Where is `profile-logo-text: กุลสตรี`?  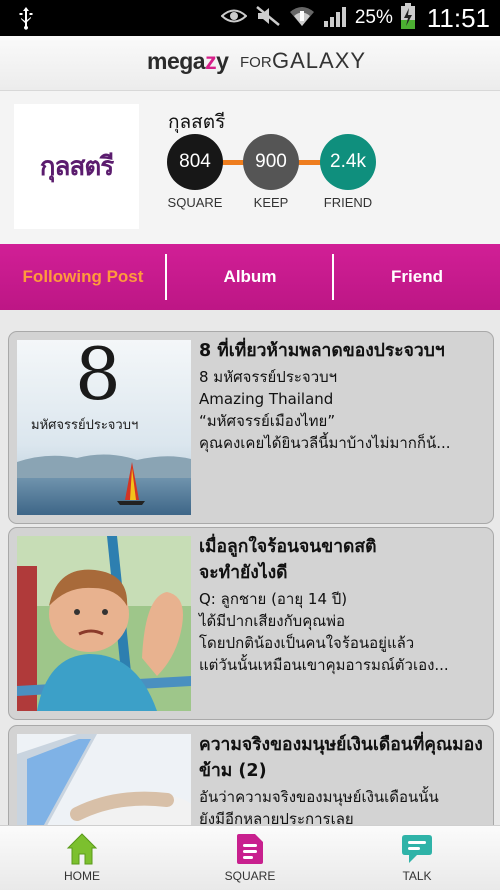
profile-logo-text: กุลสตรี is located at coordinates (76, 167).